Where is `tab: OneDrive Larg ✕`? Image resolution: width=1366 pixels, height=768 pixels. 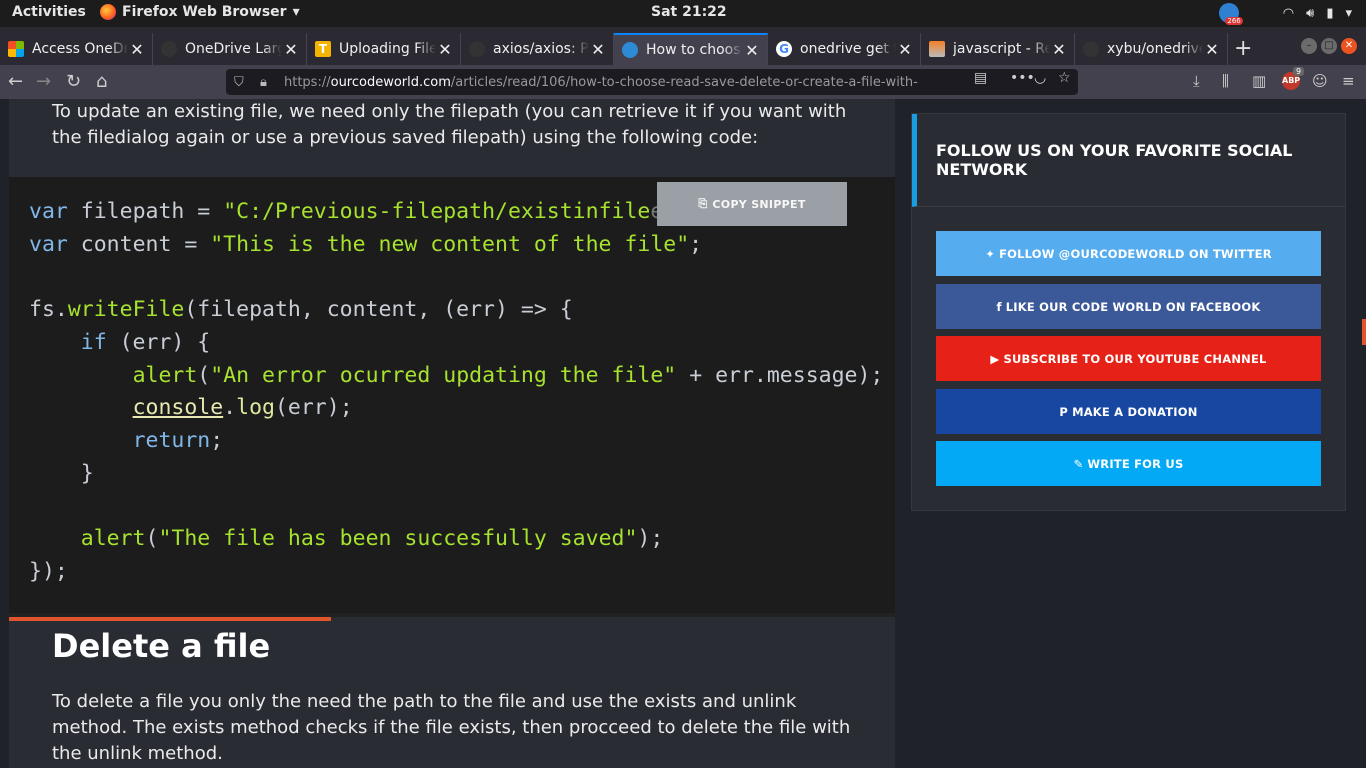 tab: OneDrive Larg ✕ is located at coordinates (230, 49).